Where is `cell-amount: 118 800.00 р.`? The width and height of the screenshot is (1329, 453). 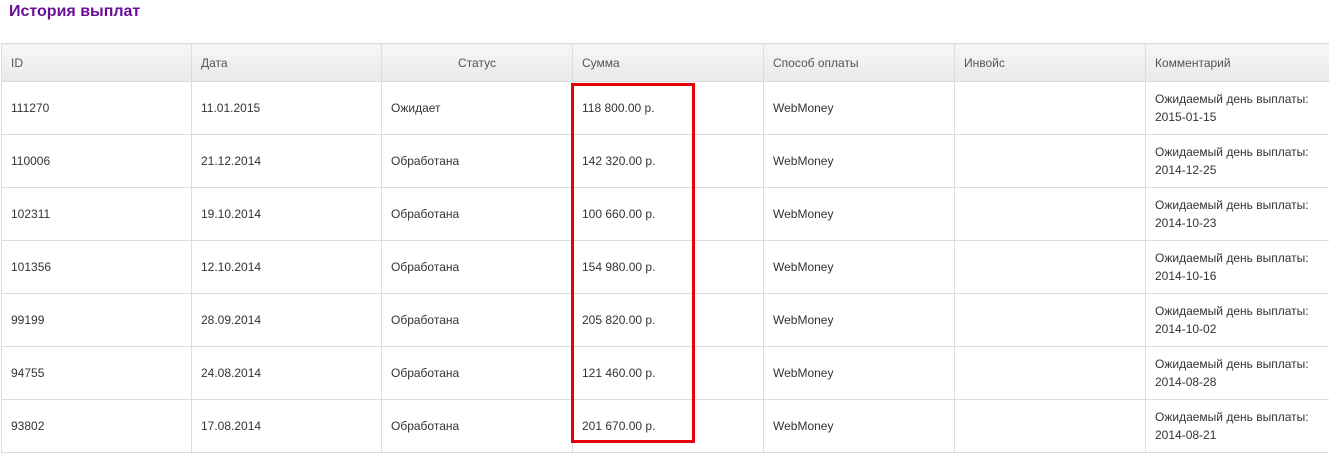 cell-amount: 118 800.00 р. is located at coordinates (668, 108).